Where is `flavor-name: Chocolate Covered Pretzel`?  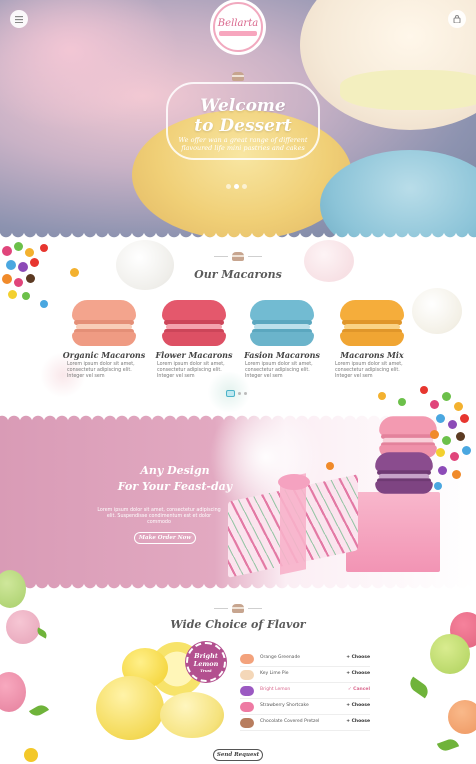 flavor-name: Chocolate Covered Pretzel is located at coordinates (290, 721).